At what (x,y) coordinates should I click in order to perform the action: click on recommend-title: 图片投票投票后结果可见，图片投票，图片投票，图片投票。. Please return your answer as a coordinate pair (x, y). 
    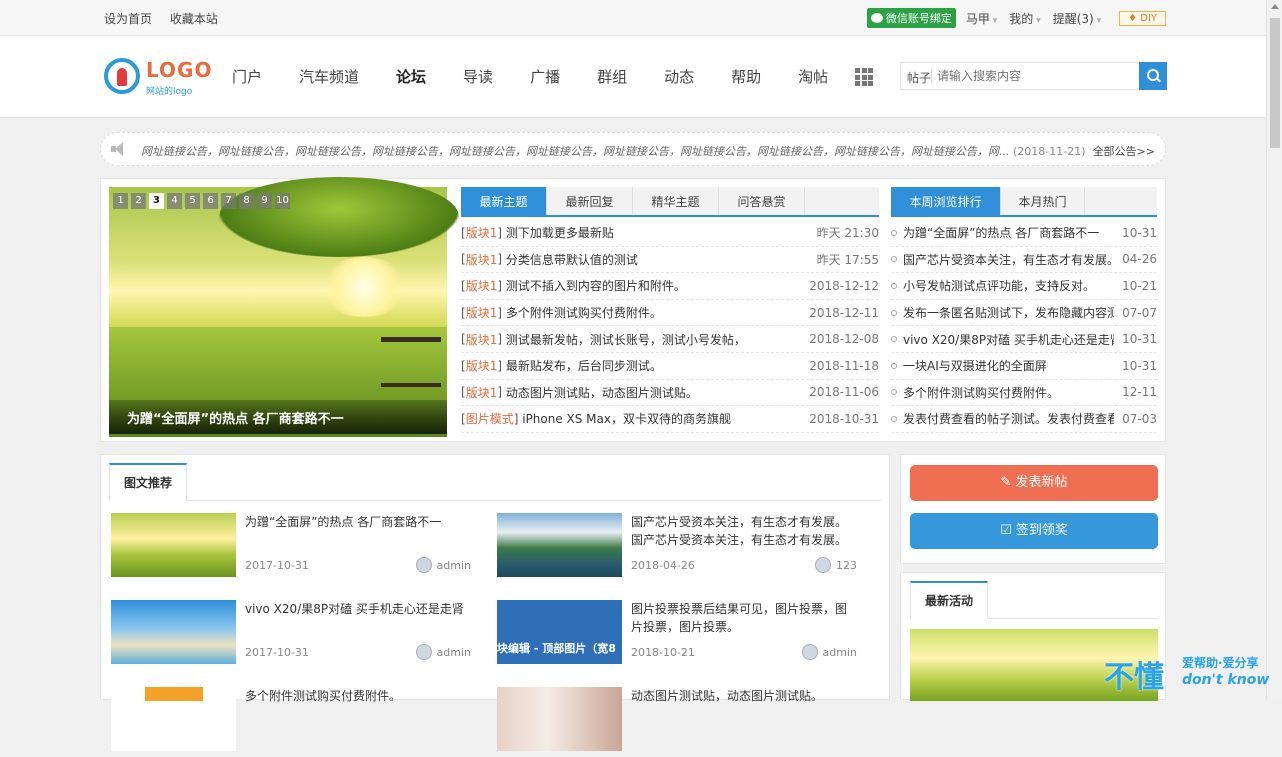
    Looking at the image, I should click on (741, 618).